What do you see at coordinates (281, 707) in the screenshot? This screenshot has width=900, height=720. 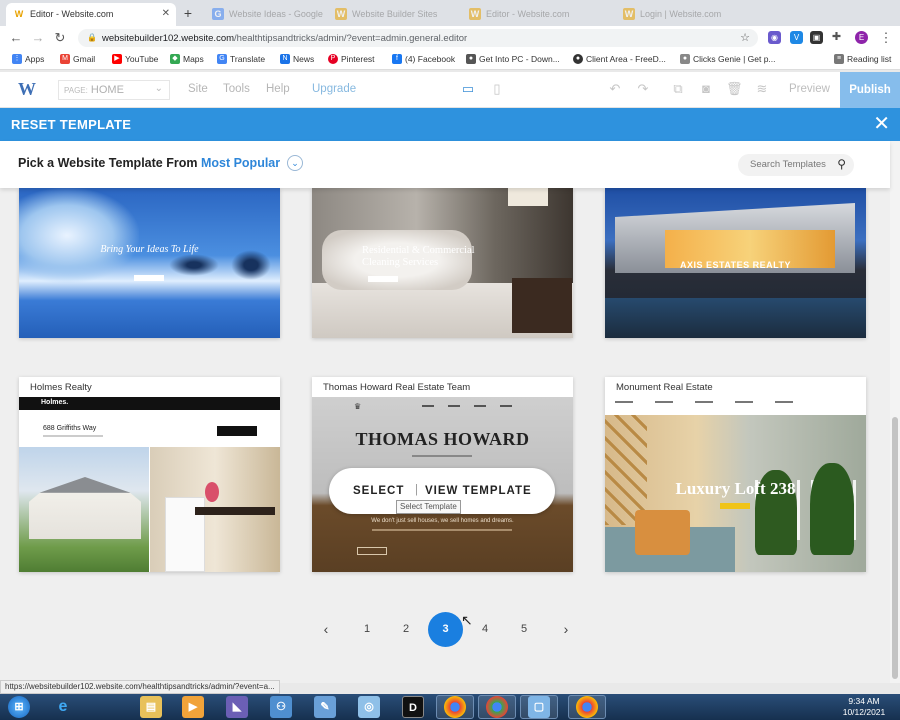 I see `app-icon: ⚇` at bounding box center [281, 707].